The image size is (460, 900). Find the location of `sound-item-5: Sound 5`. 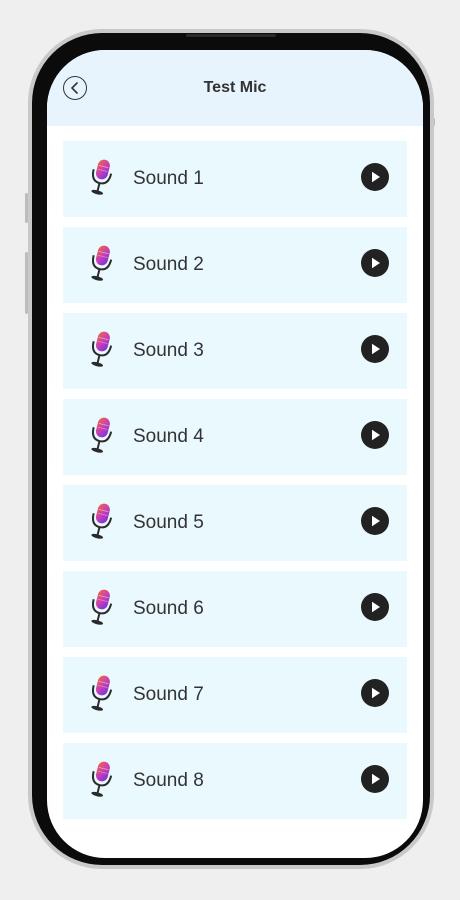

sound-item-5: Sound 5 is located at coordinates (235, 523).